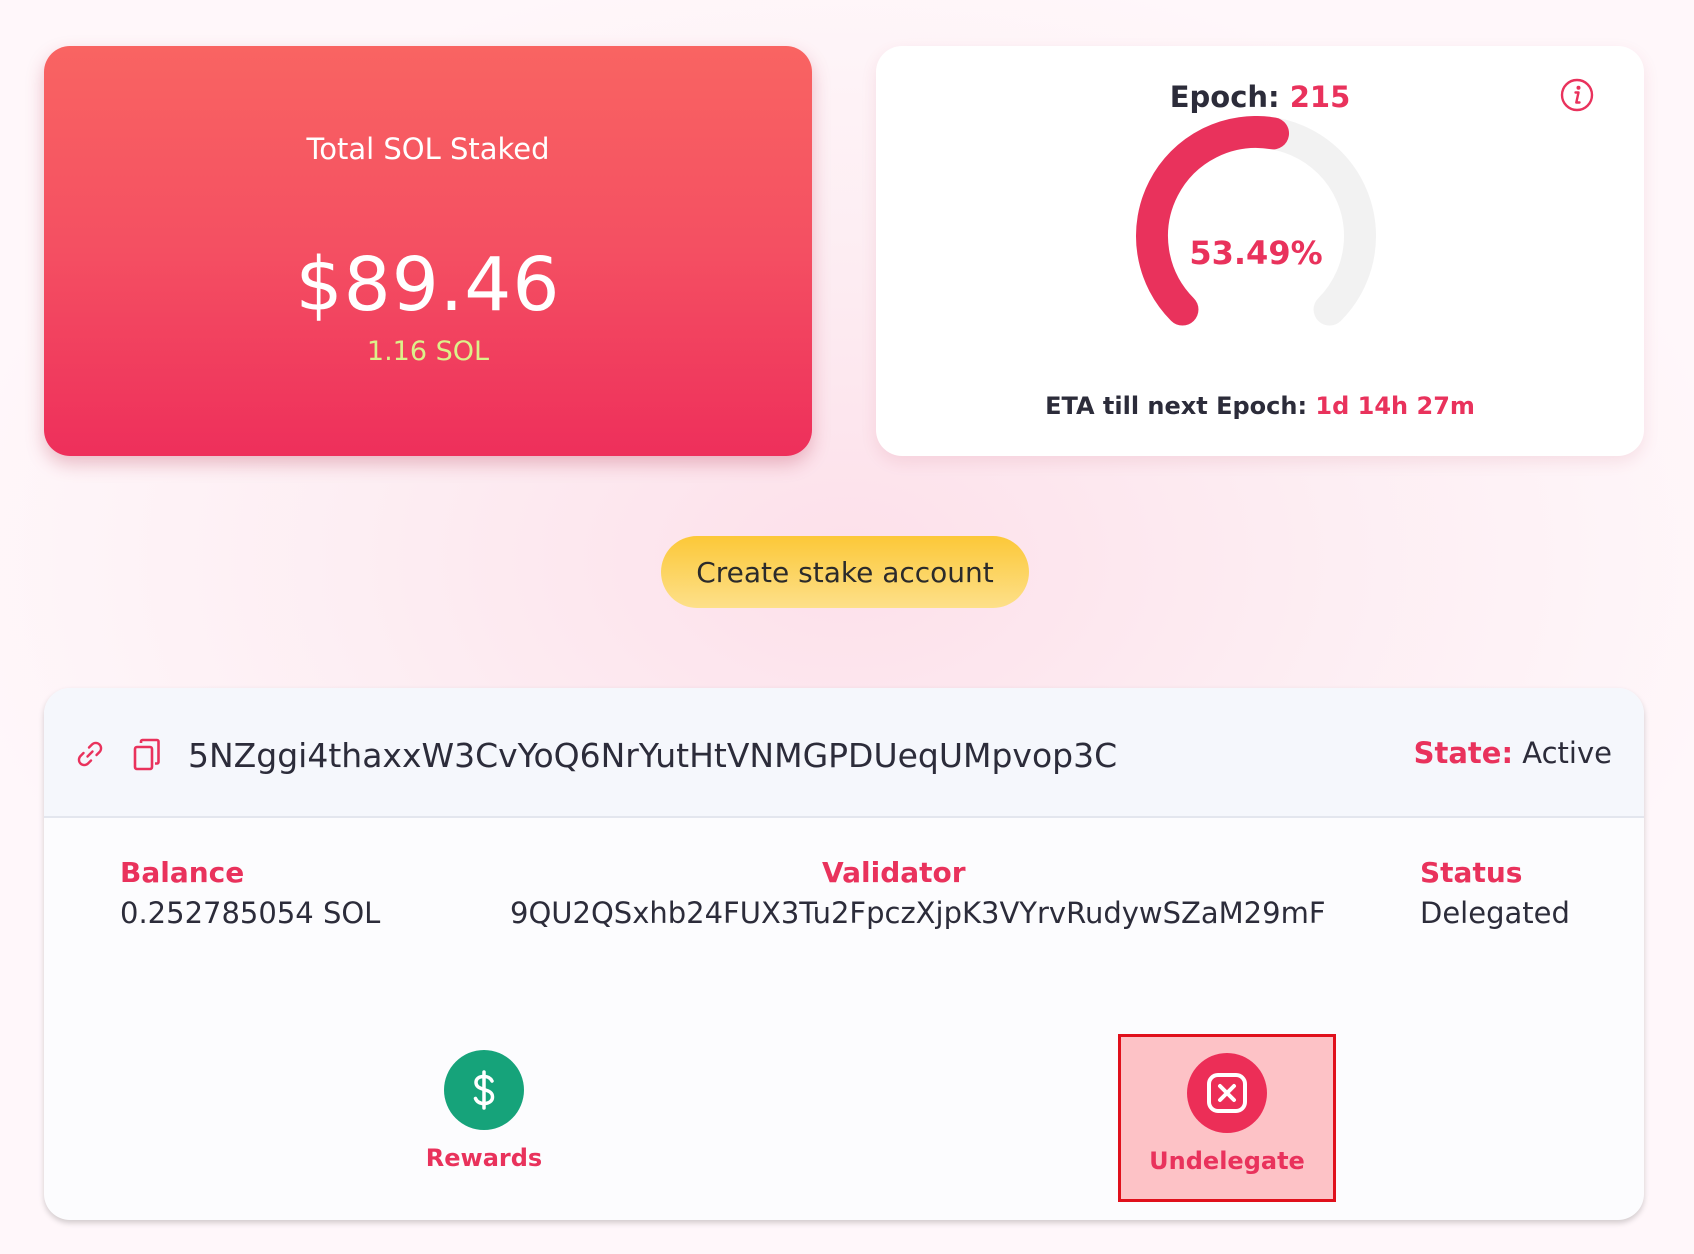 This screenshot has width=1694, height=1254. What do you see at coordinates (1495, 913) in the screenshot?
I see `status-value: Delegated` at bounding box center [1495, 913].